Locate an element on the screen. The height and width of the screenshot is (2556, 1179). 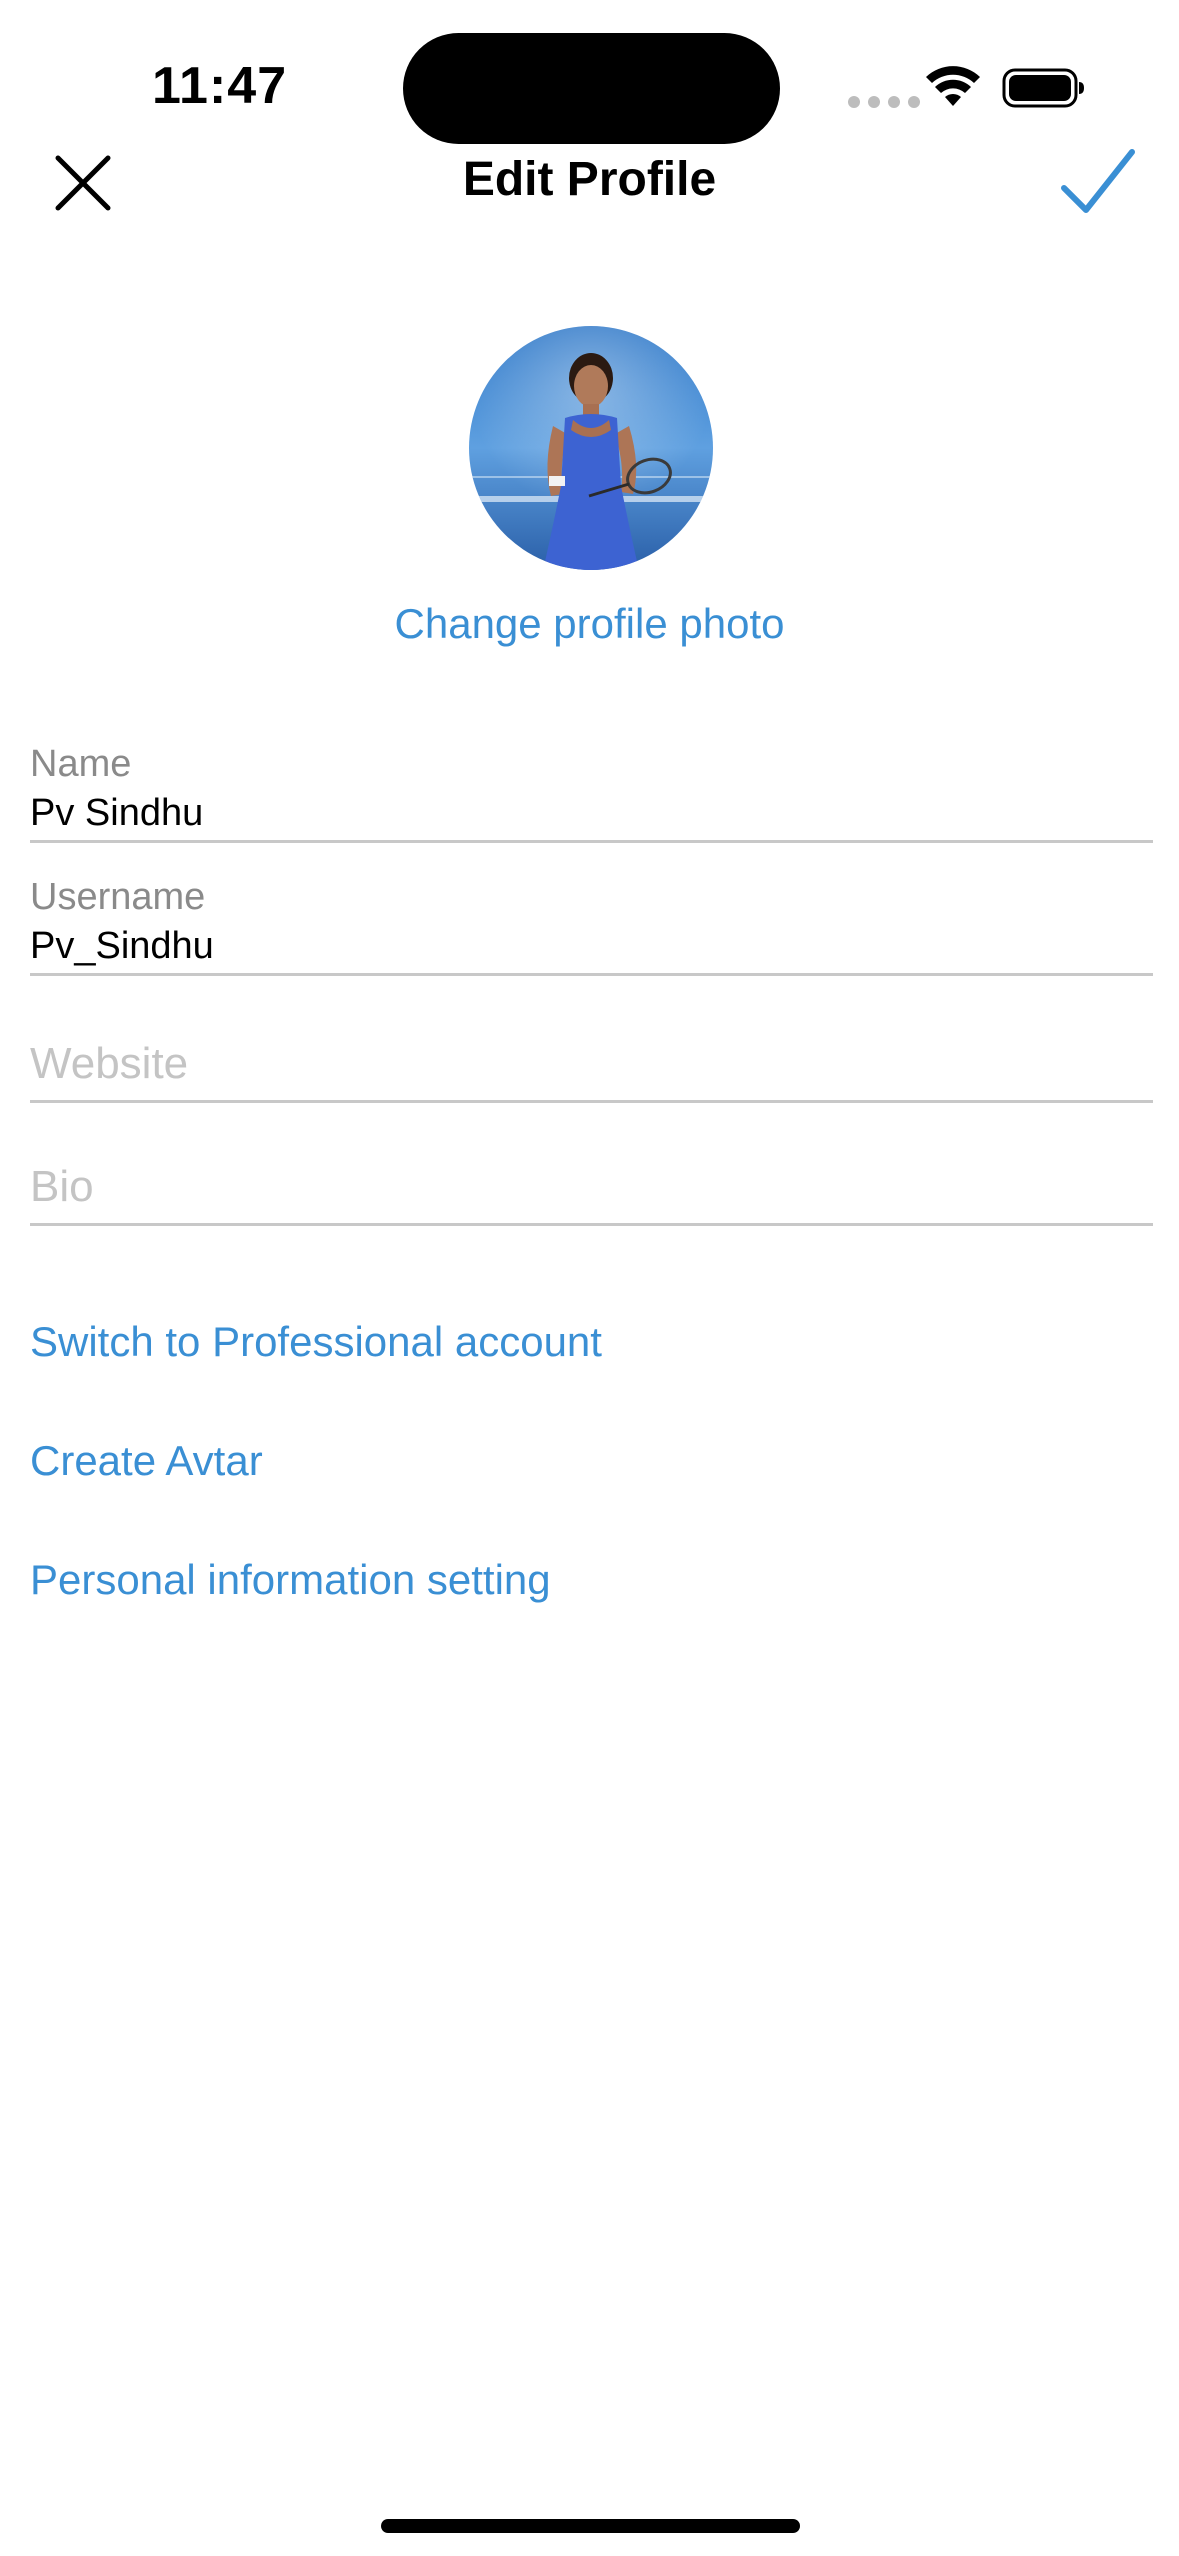
name-input: Pv Sindhu is located at coordinates (591, 816).